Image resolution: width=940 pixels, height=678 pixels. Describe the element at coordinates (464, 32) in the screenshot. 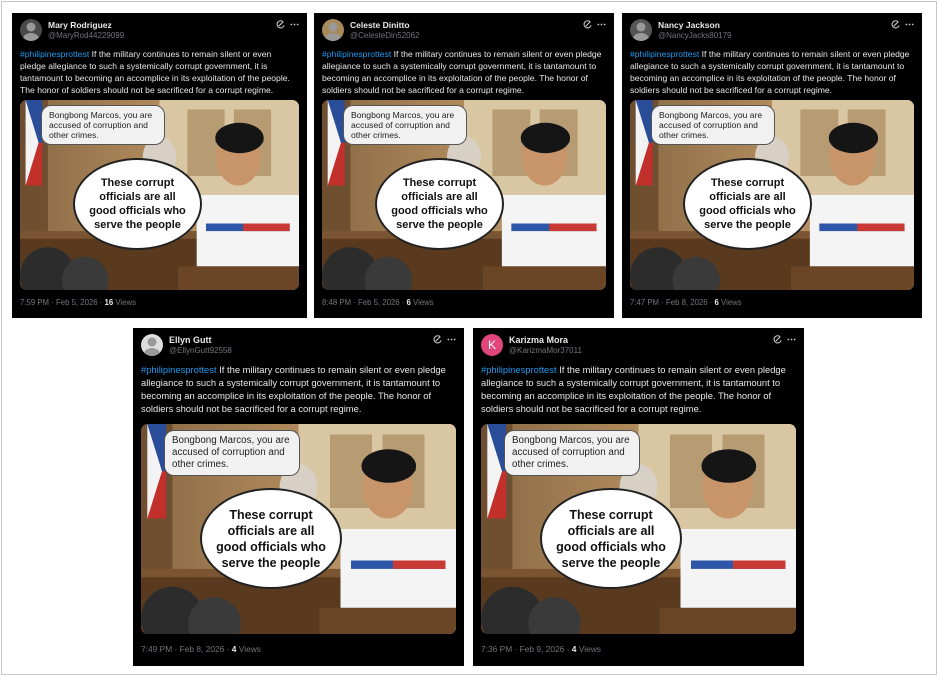

I see `tweet-header: Celeste Dinitto @CelesteDin52062` at that location.